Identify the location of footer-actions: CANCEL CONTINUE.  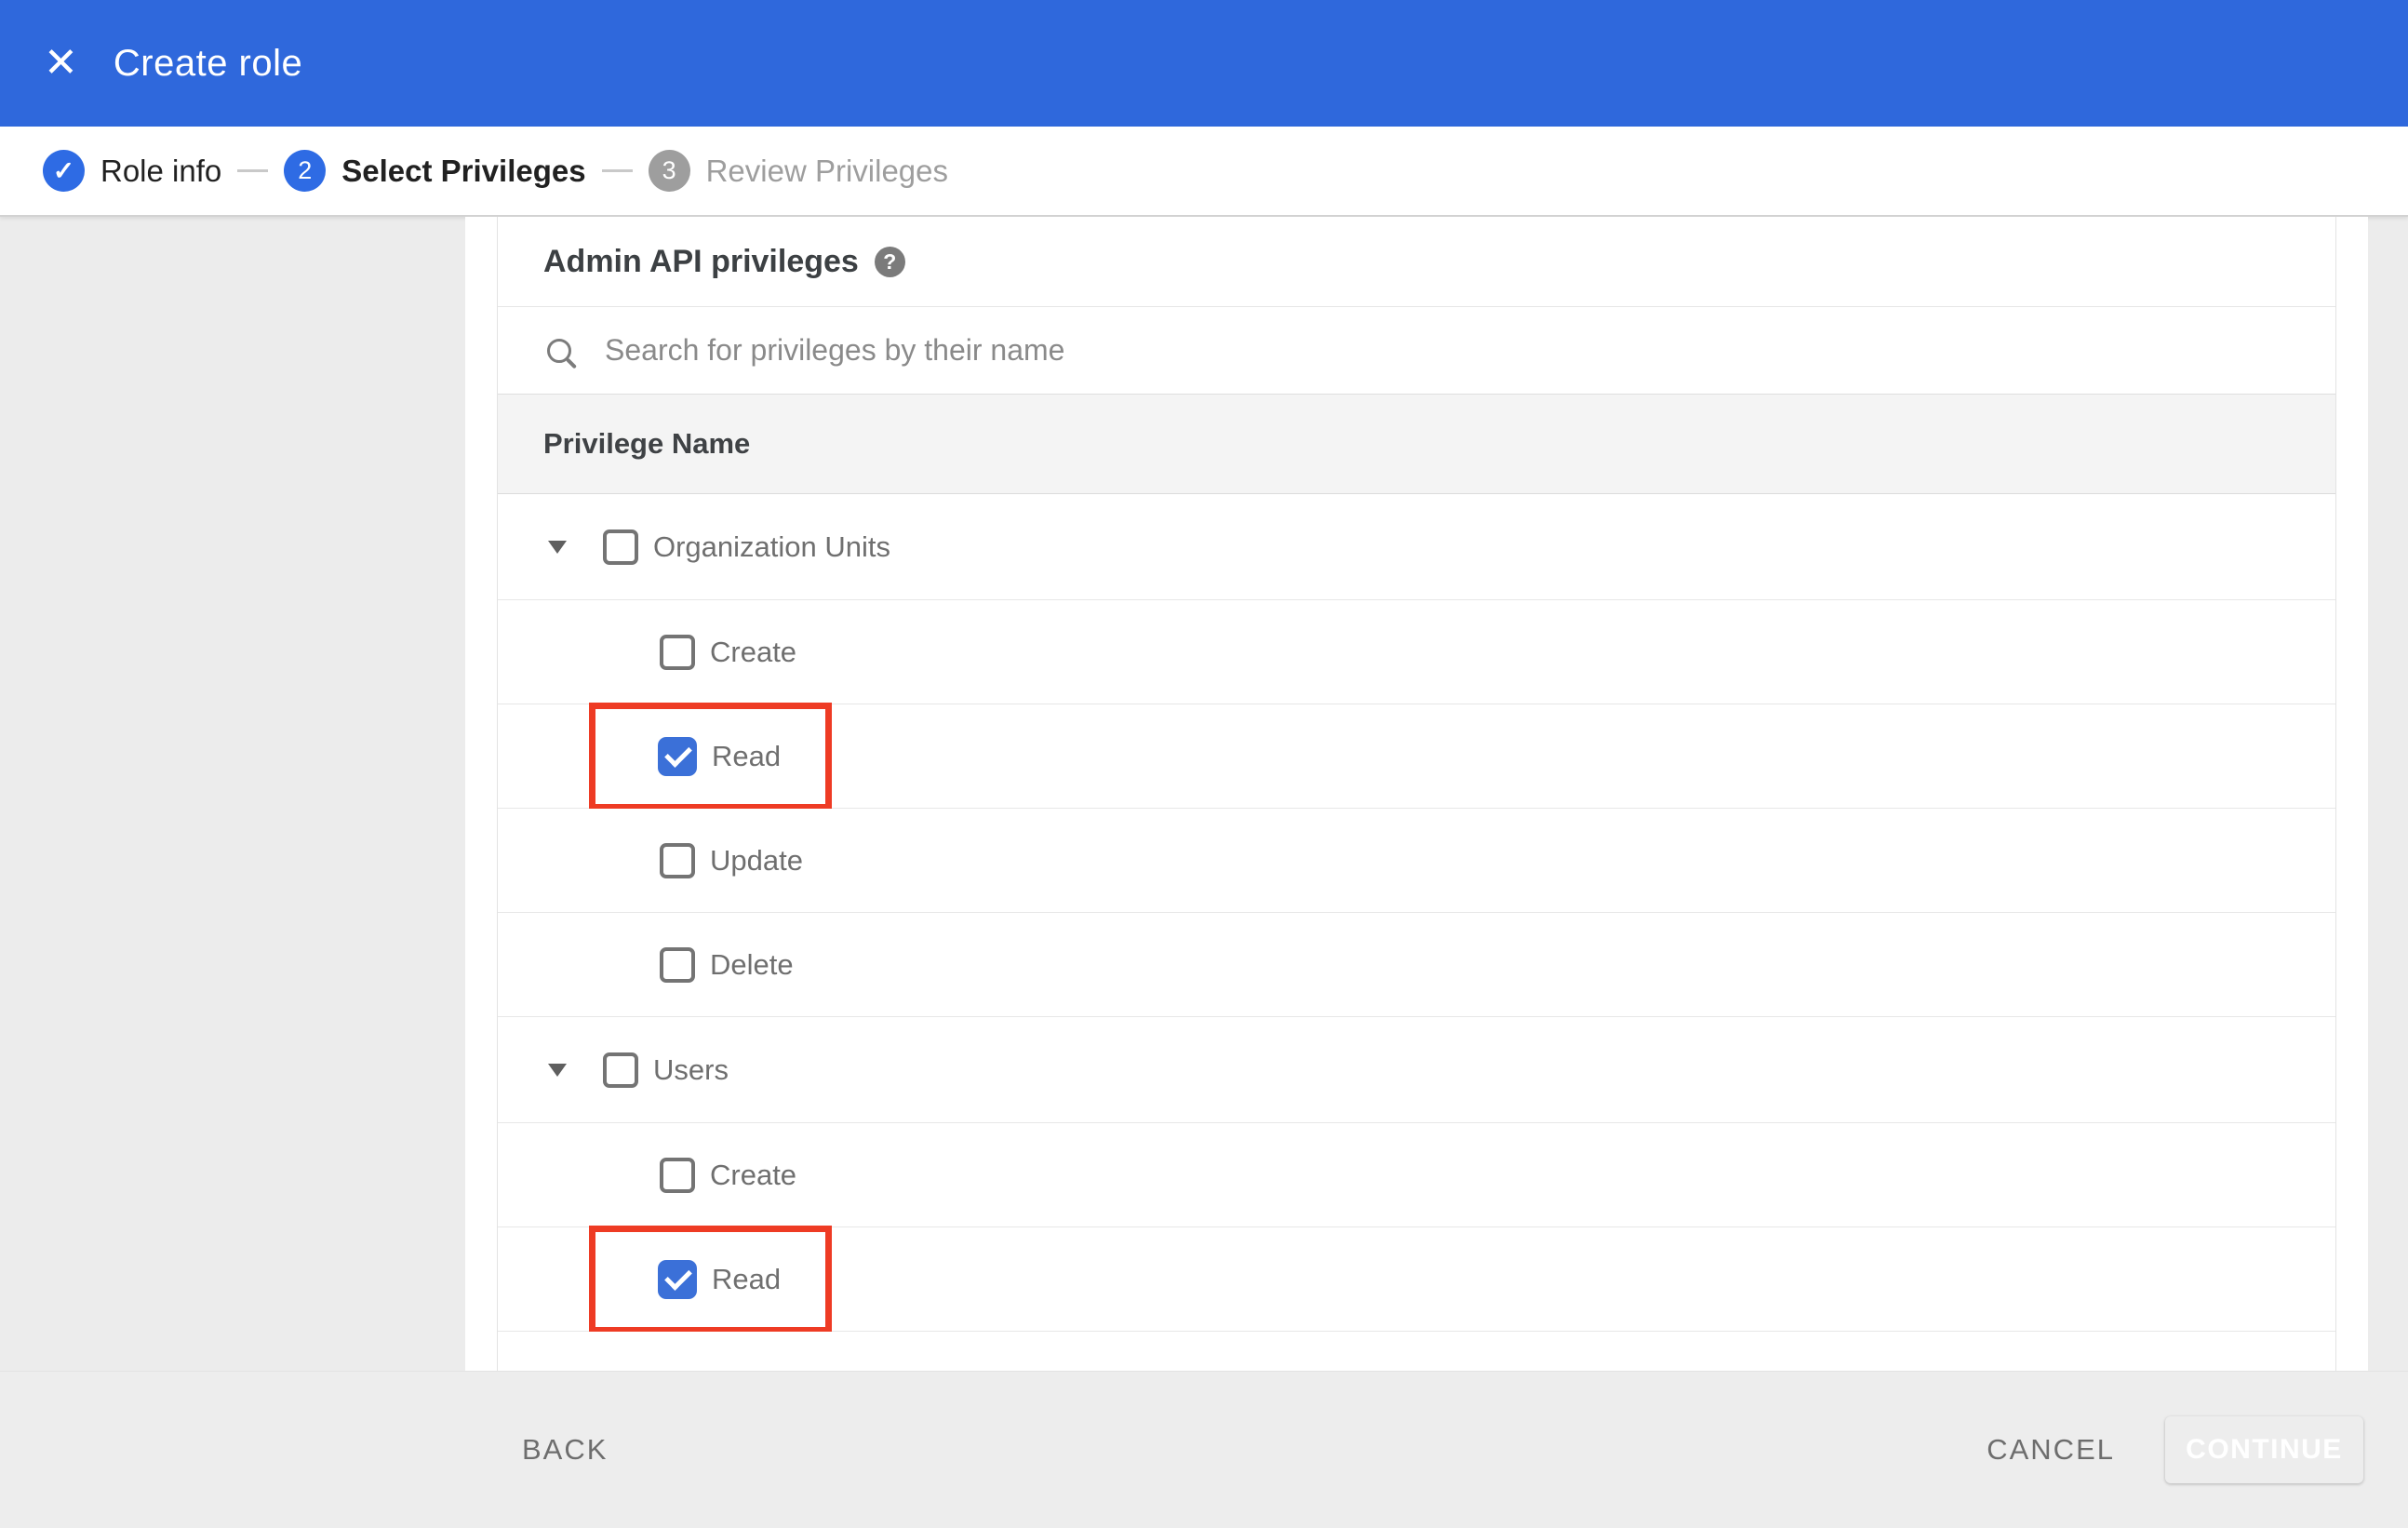
(2175, 1449).